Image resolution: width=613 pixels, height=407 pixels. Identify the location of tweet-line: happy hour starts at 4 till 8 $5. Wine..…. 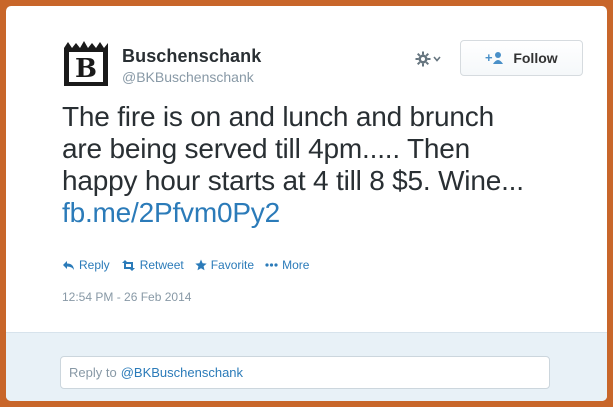
(293, 180).